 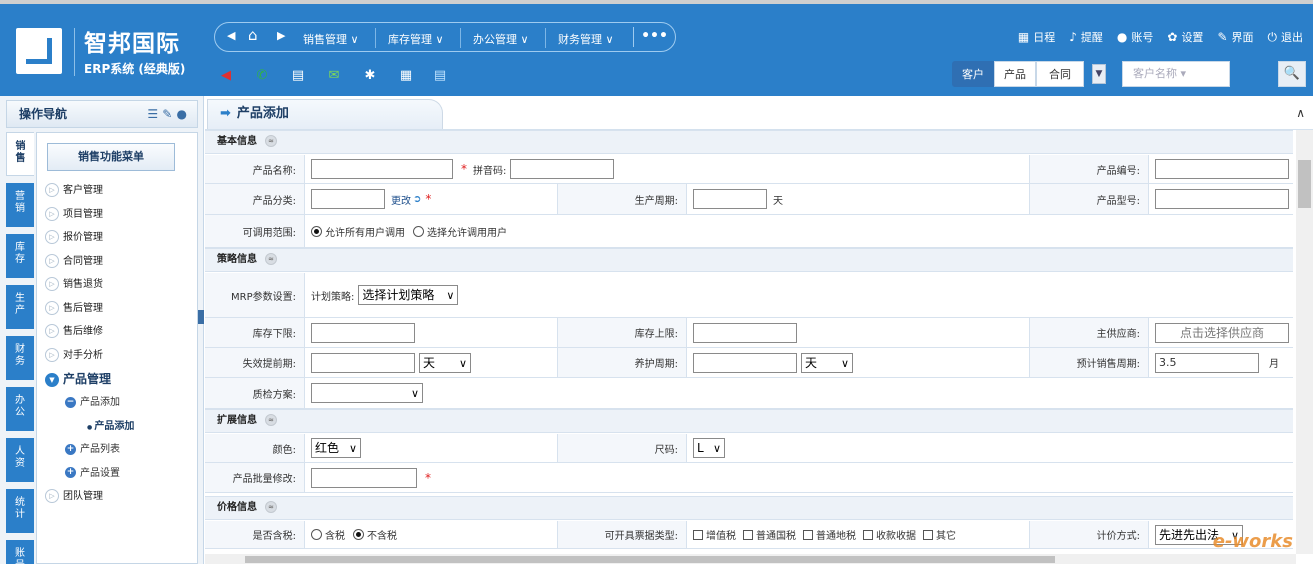 What do you see at coordinates (367, 393) in the screenshot?
I see `qc-plan-select: ∨` at bounding box center [367, 393].